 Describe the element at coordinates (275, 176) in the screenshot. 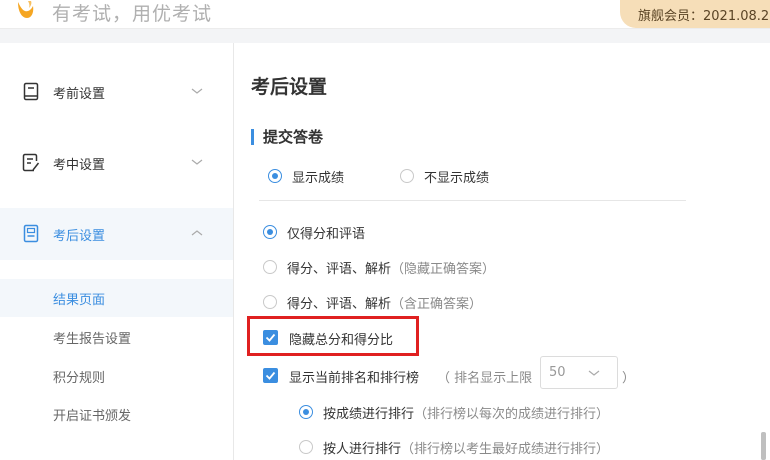

I see `radio-show-score` at that location.